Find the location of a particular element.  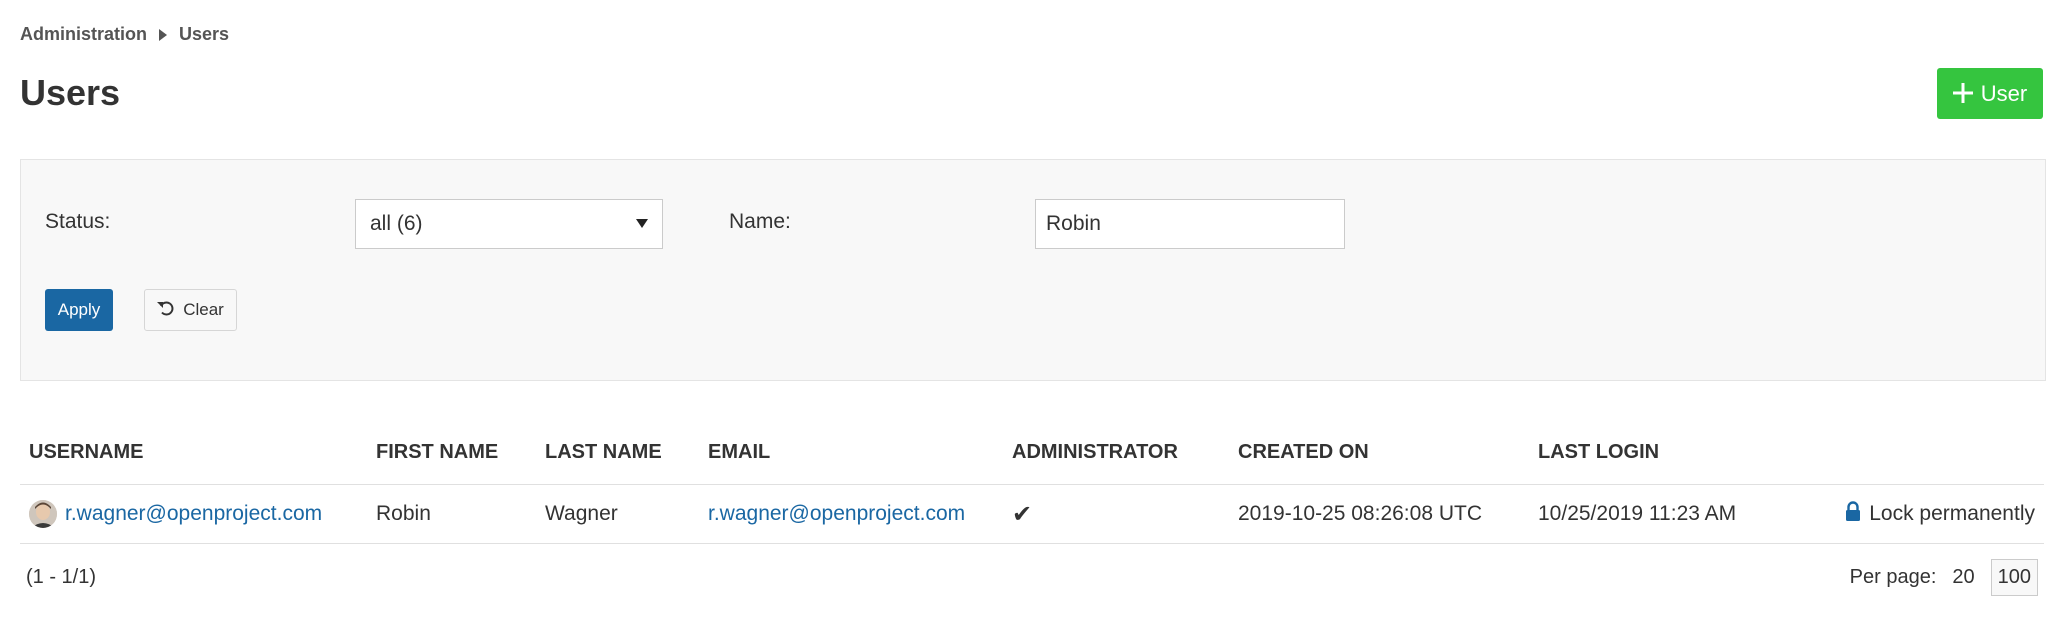

name-input is located at coordinates (1190, 224).